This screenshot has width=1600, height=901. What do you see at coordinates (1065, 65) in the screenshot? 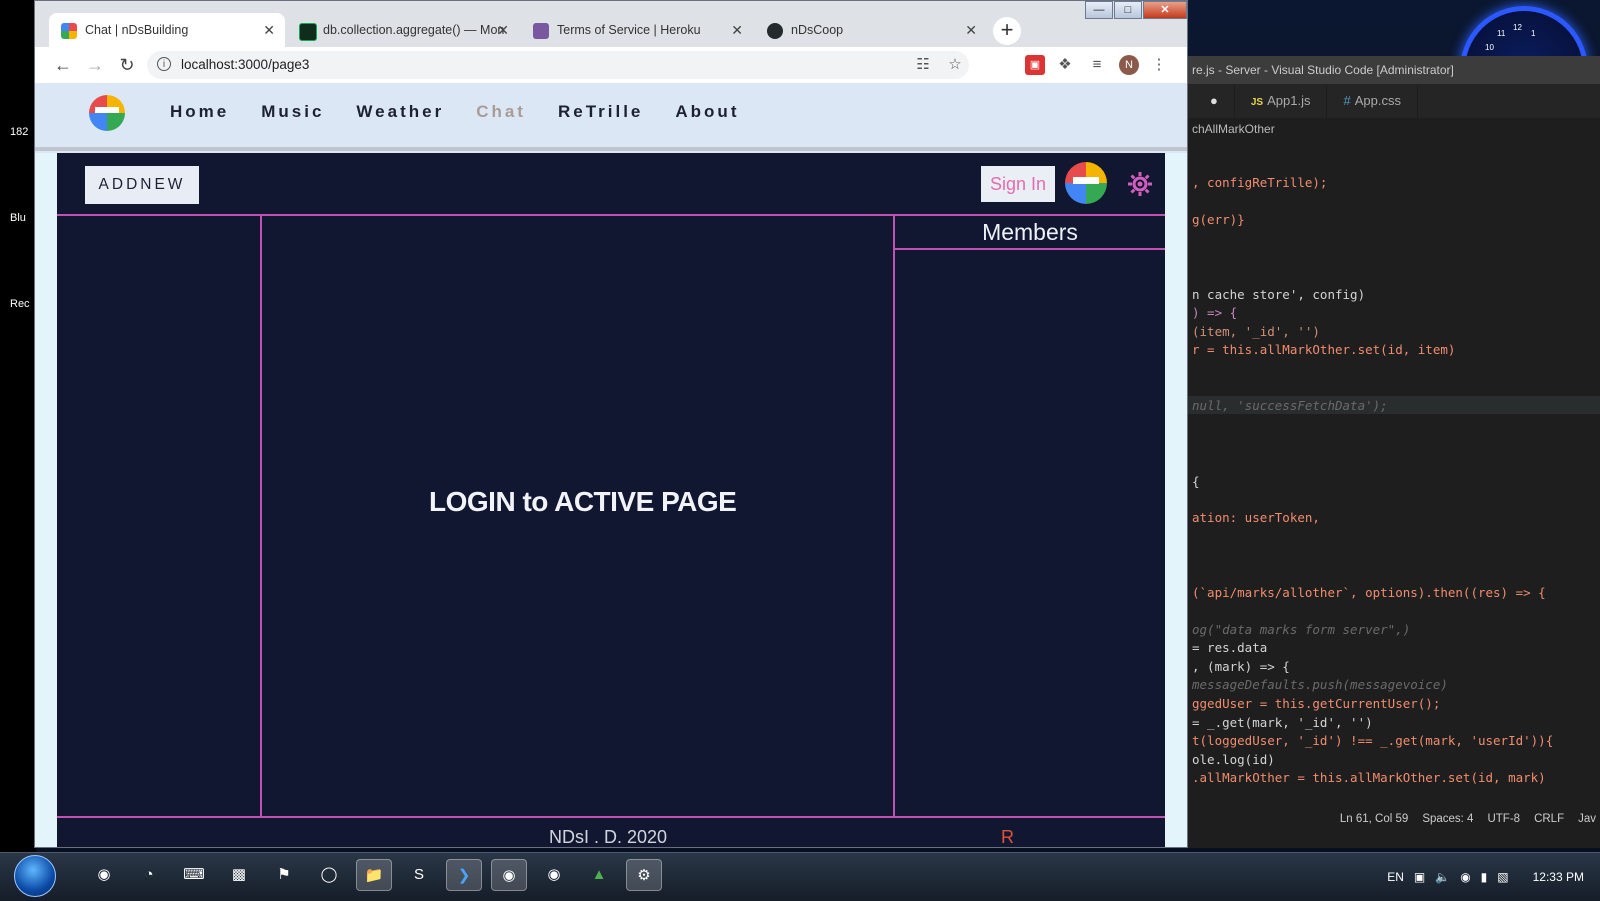
I see `extensions-puzzle-icon: ❖` at bounding box center [1065, 65].